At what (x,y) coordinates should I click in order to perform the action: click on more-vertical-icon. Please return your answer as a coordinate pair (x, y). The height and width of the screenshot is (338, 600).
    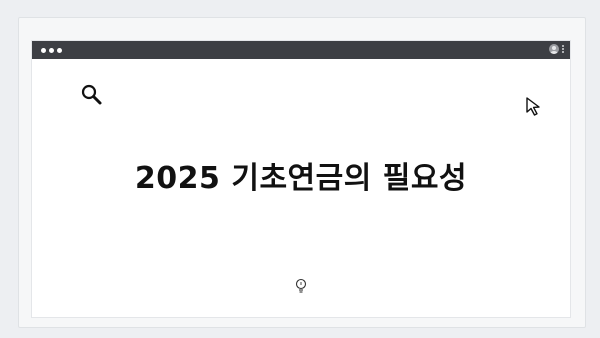
    Looking at the image, I should click on (563, 49).